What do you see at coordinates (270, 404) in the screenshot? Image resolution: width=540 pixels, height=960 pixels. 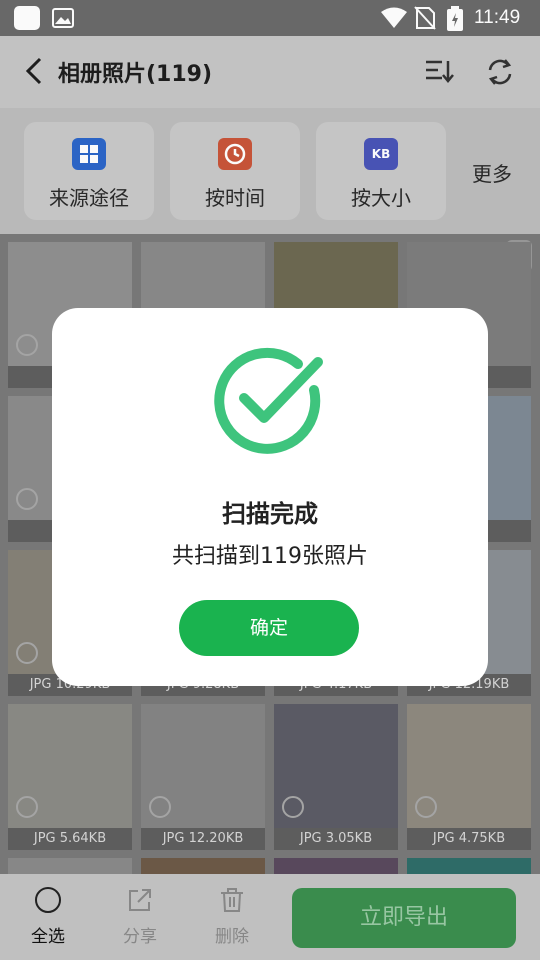 I see `success-check-icon` at bounding box center [270, 404].